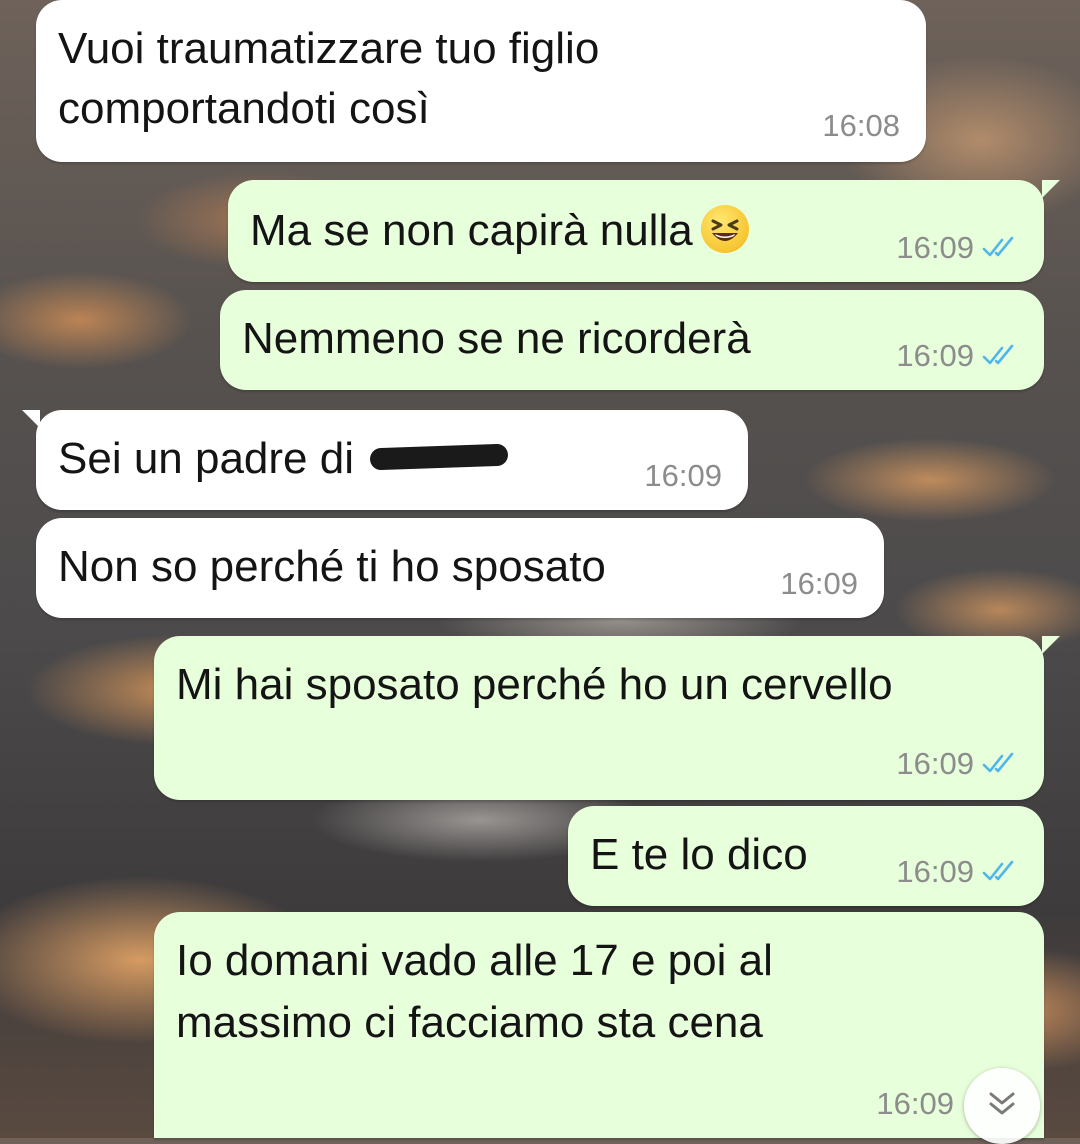 This screenshot has height=1144, width=1080. I want to click on redaction-scribble, so click(439, 457).